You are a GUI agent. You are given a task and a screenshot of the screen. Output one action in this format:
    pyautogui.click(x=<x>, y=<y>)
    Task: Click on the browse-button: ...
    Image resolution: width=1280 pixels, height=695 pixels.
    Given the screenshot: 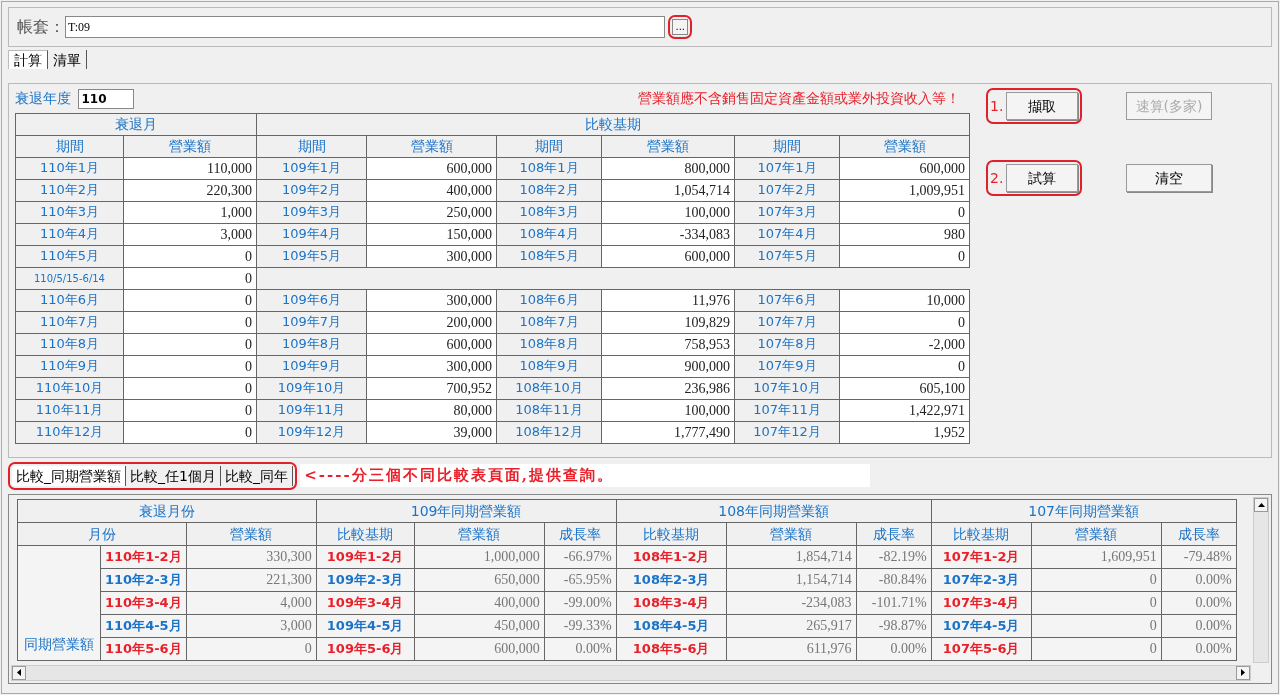 What is the action you would take?
    pyautogui.click(x=680, y=27)
    